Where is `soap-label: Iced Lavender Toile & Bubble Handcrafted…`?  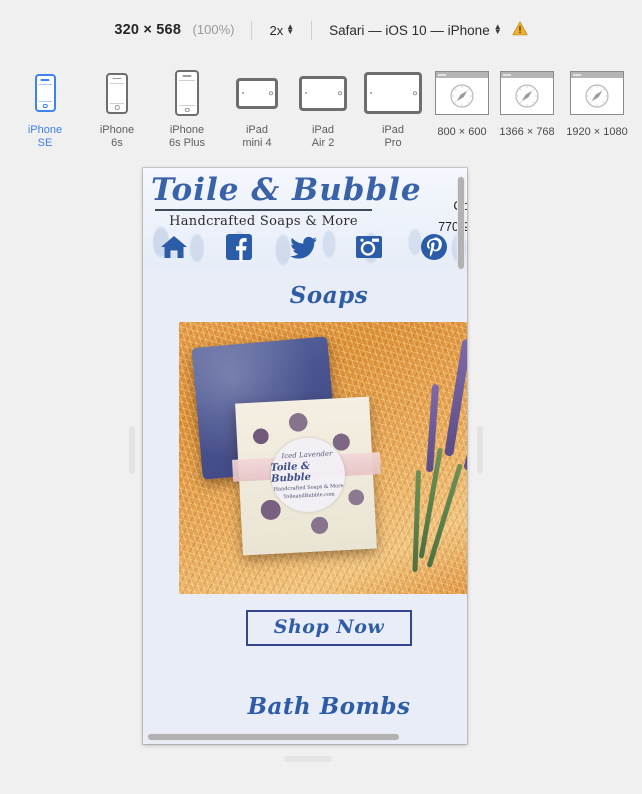
soap-label: Iced Lavender Toile & Bubble Handcrafted… is located at coordinates (308, 475).